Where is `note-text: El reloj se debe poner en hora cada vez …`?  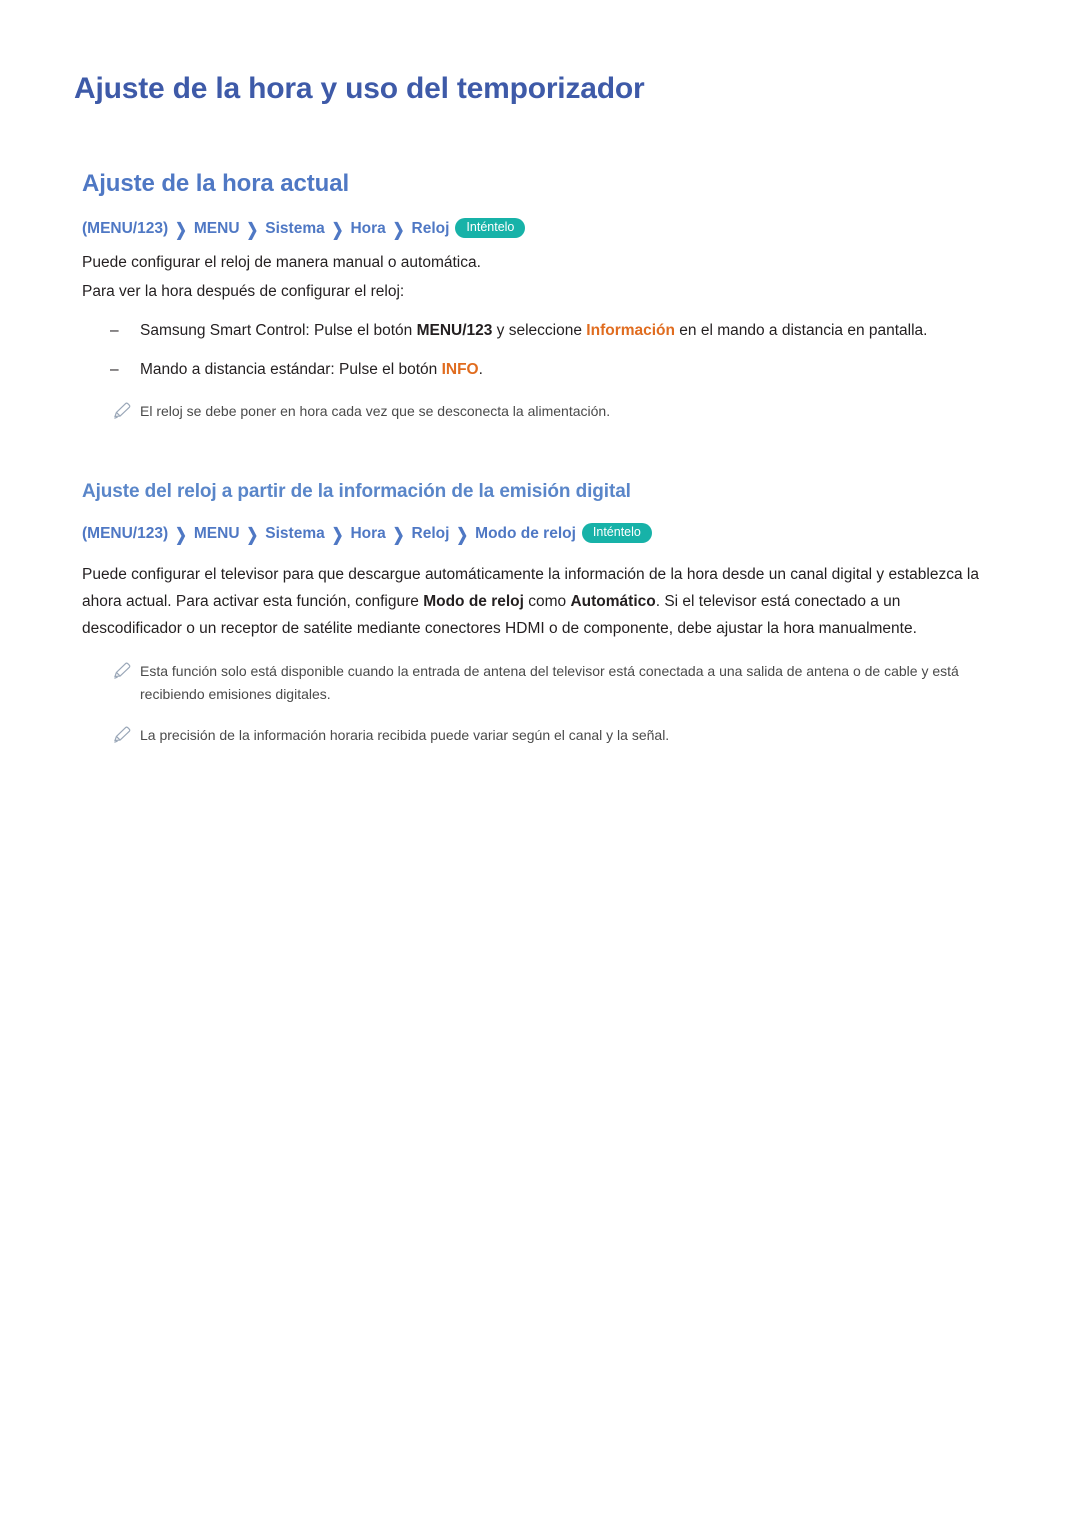
note-text: El reloj se debe poner en hora cada vez … is located at coordinates (375, 411).